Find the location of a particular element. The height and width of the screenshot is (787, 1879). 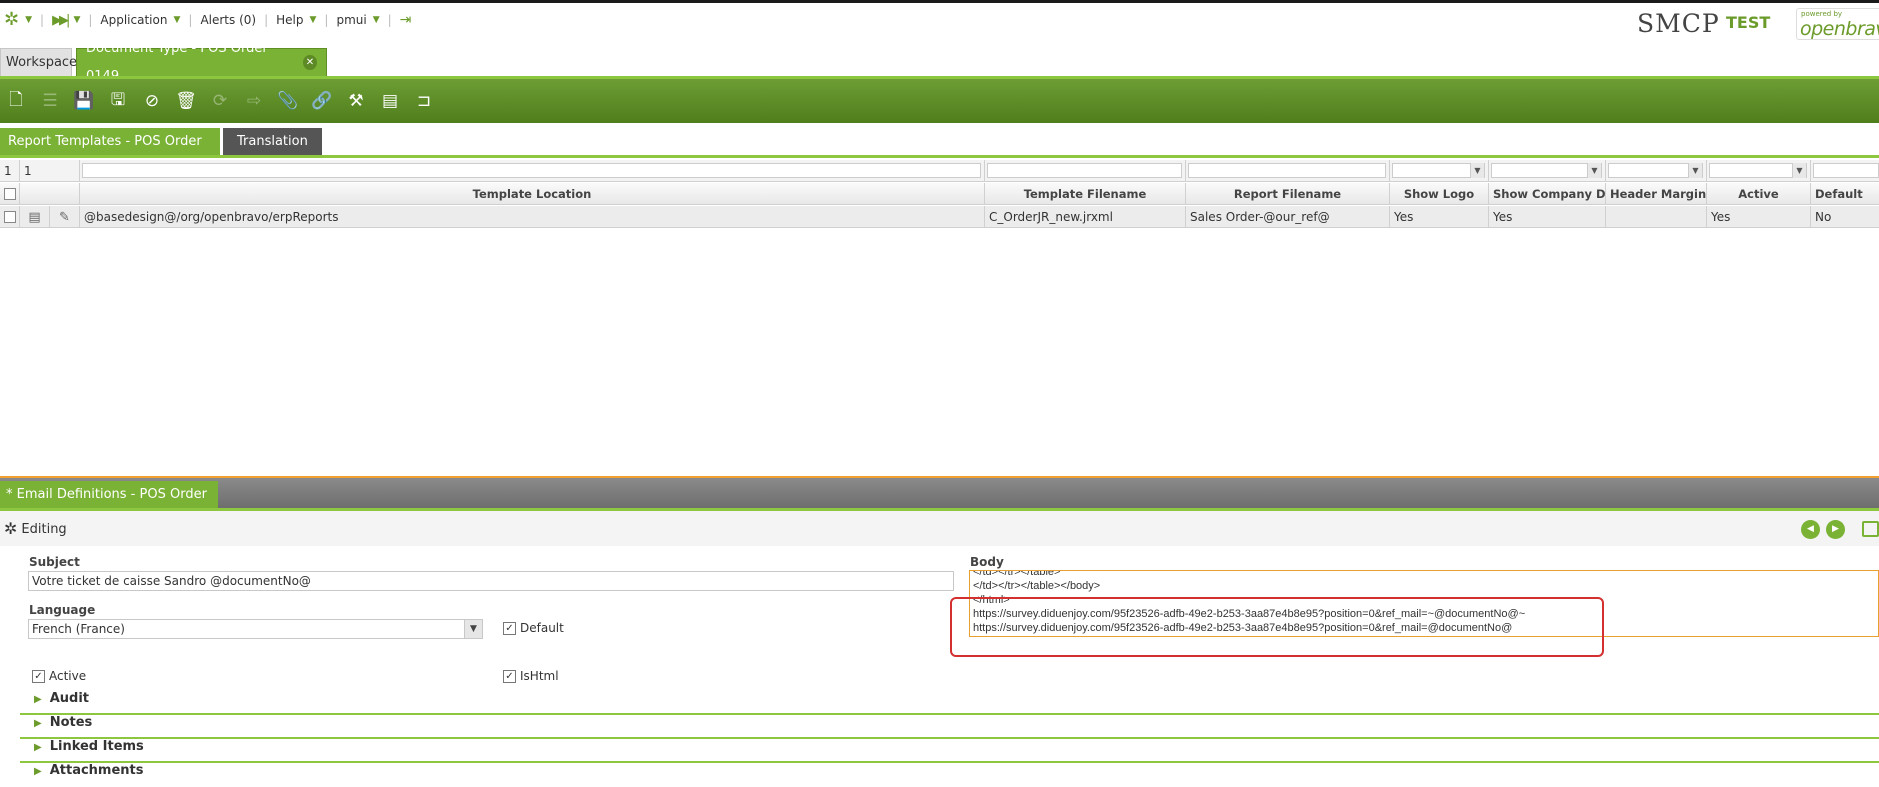

subject-label: Subject is located at coordinates (54, 562).